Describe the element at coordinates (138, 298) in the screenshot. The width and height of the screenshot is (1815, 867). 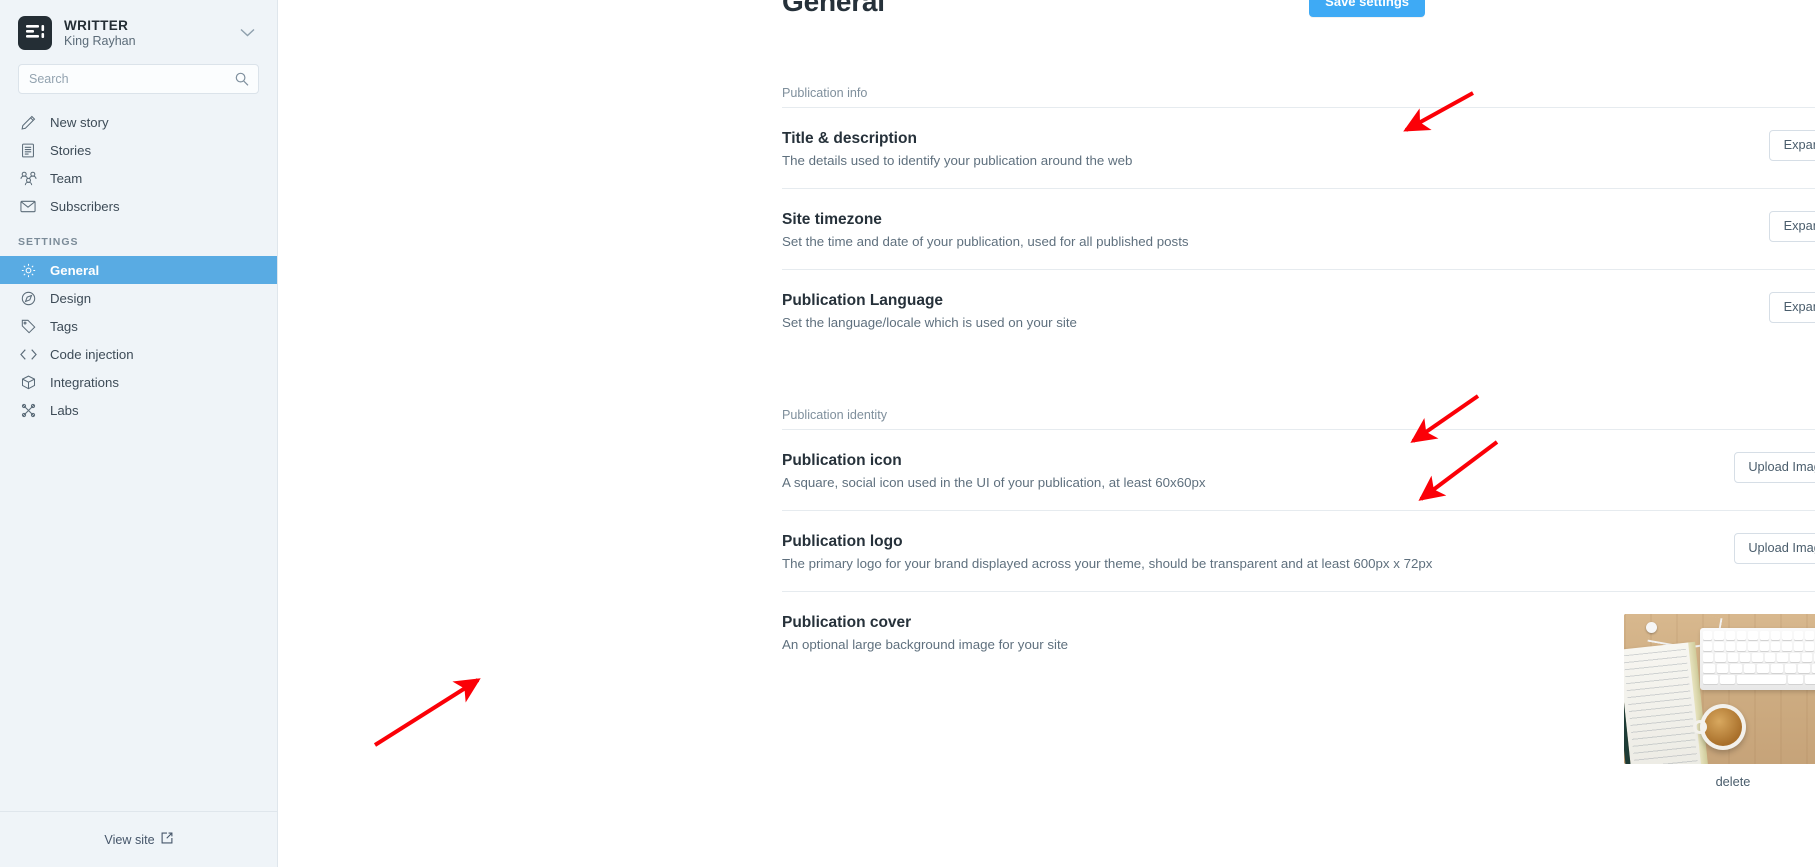
I see `sidebar-item-design: Design` at that location.